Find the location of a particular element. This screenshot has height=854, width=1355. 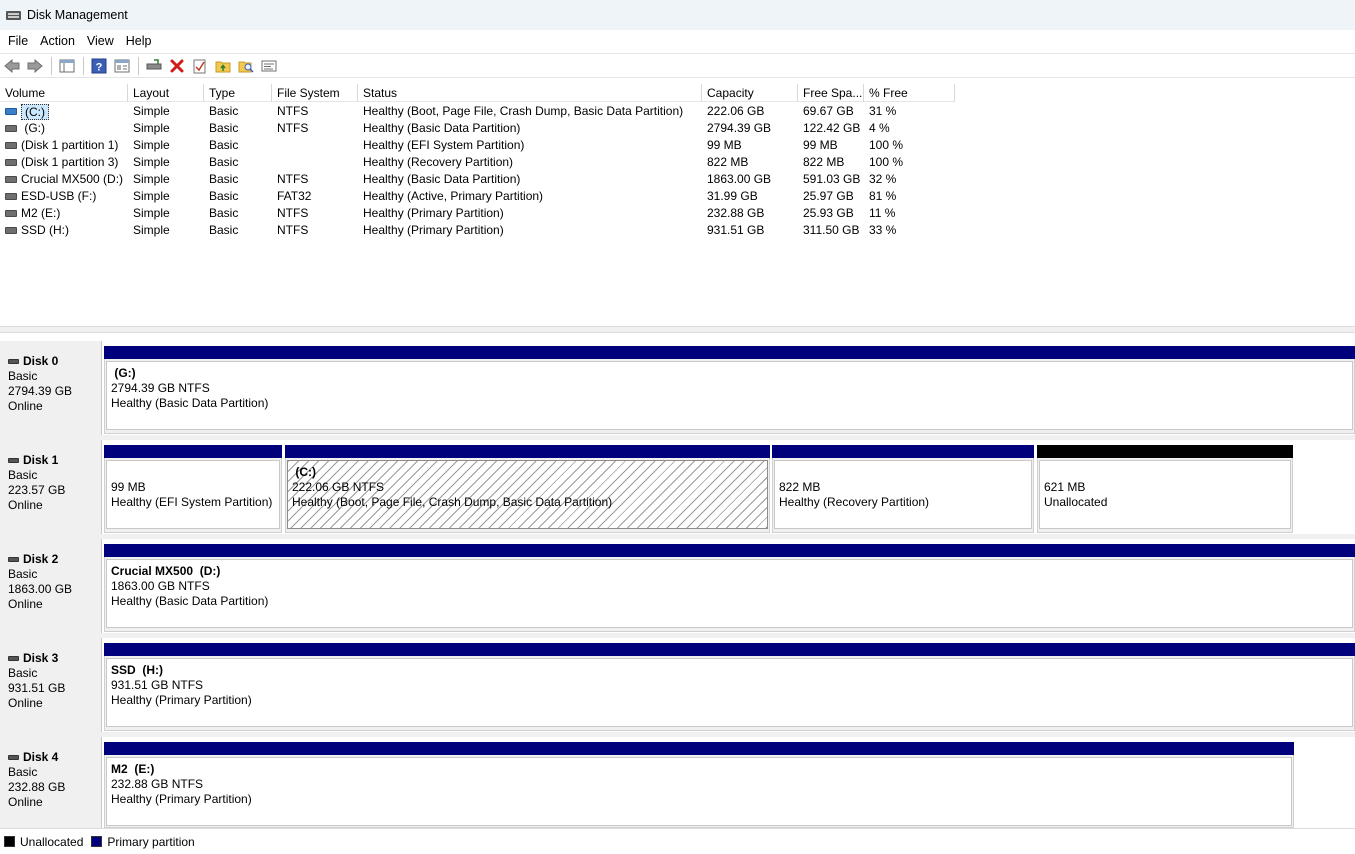

partition-size: 931.51 GB NTFS is located at coordinates (157, 685).